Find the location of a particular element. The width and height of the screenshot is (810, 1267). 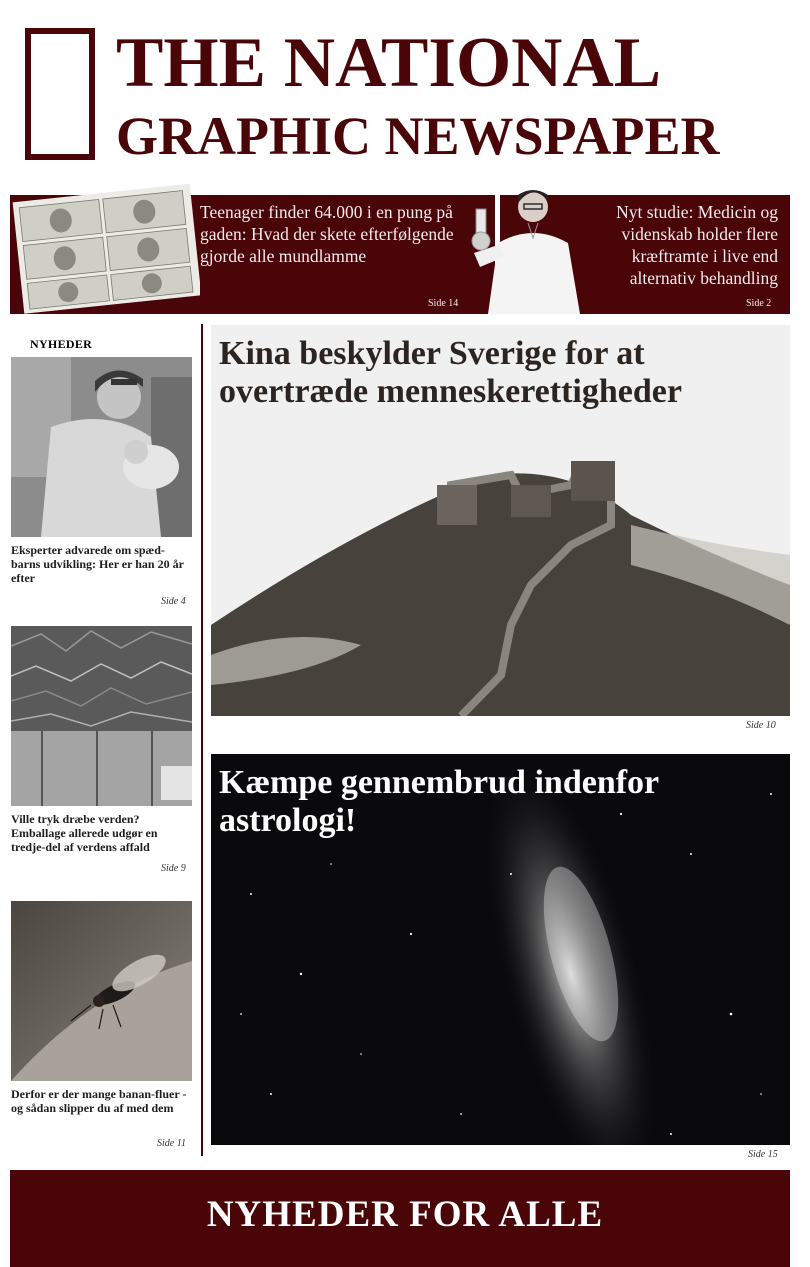

story-page-ref: Side 4 is located at coordinates (173, 601).